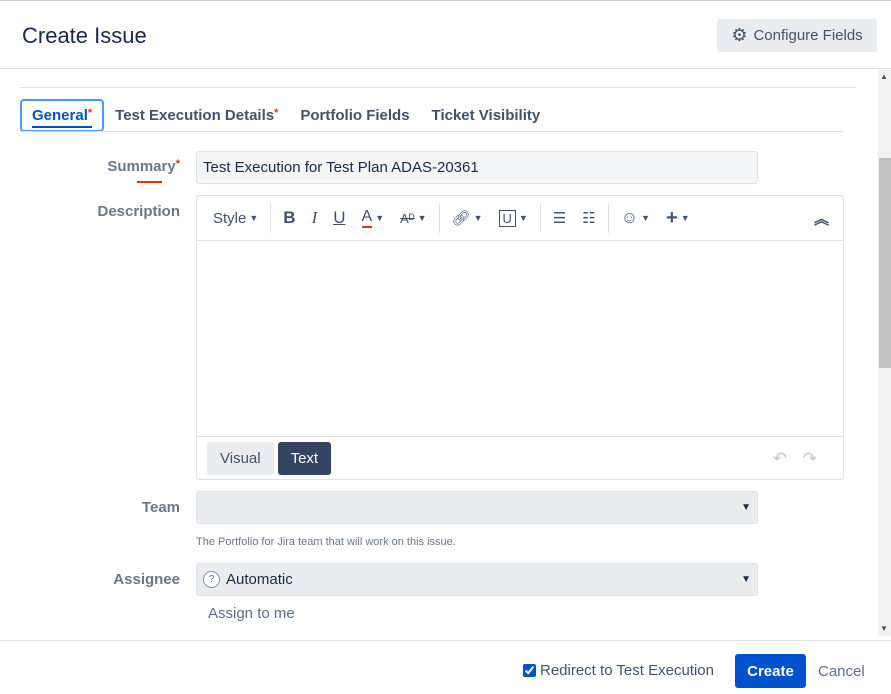 The width and height of the screenshot is (891, 694). I want to click on attachment-button: U ▼, so click(513, 218).